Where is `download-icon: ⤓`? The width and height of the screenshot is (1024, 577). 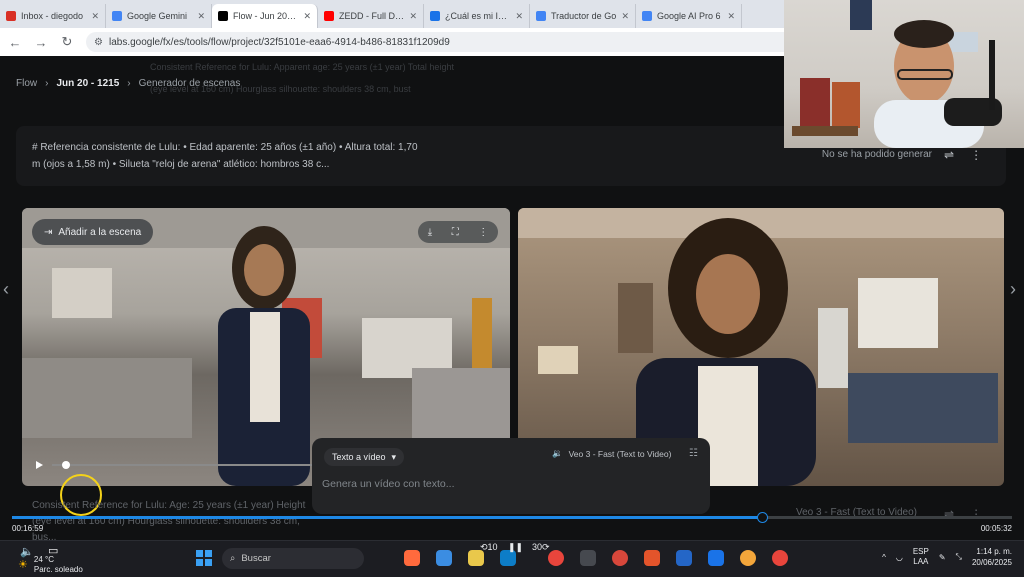 download-icon: ⤓ is located at coordinates (430, 232).